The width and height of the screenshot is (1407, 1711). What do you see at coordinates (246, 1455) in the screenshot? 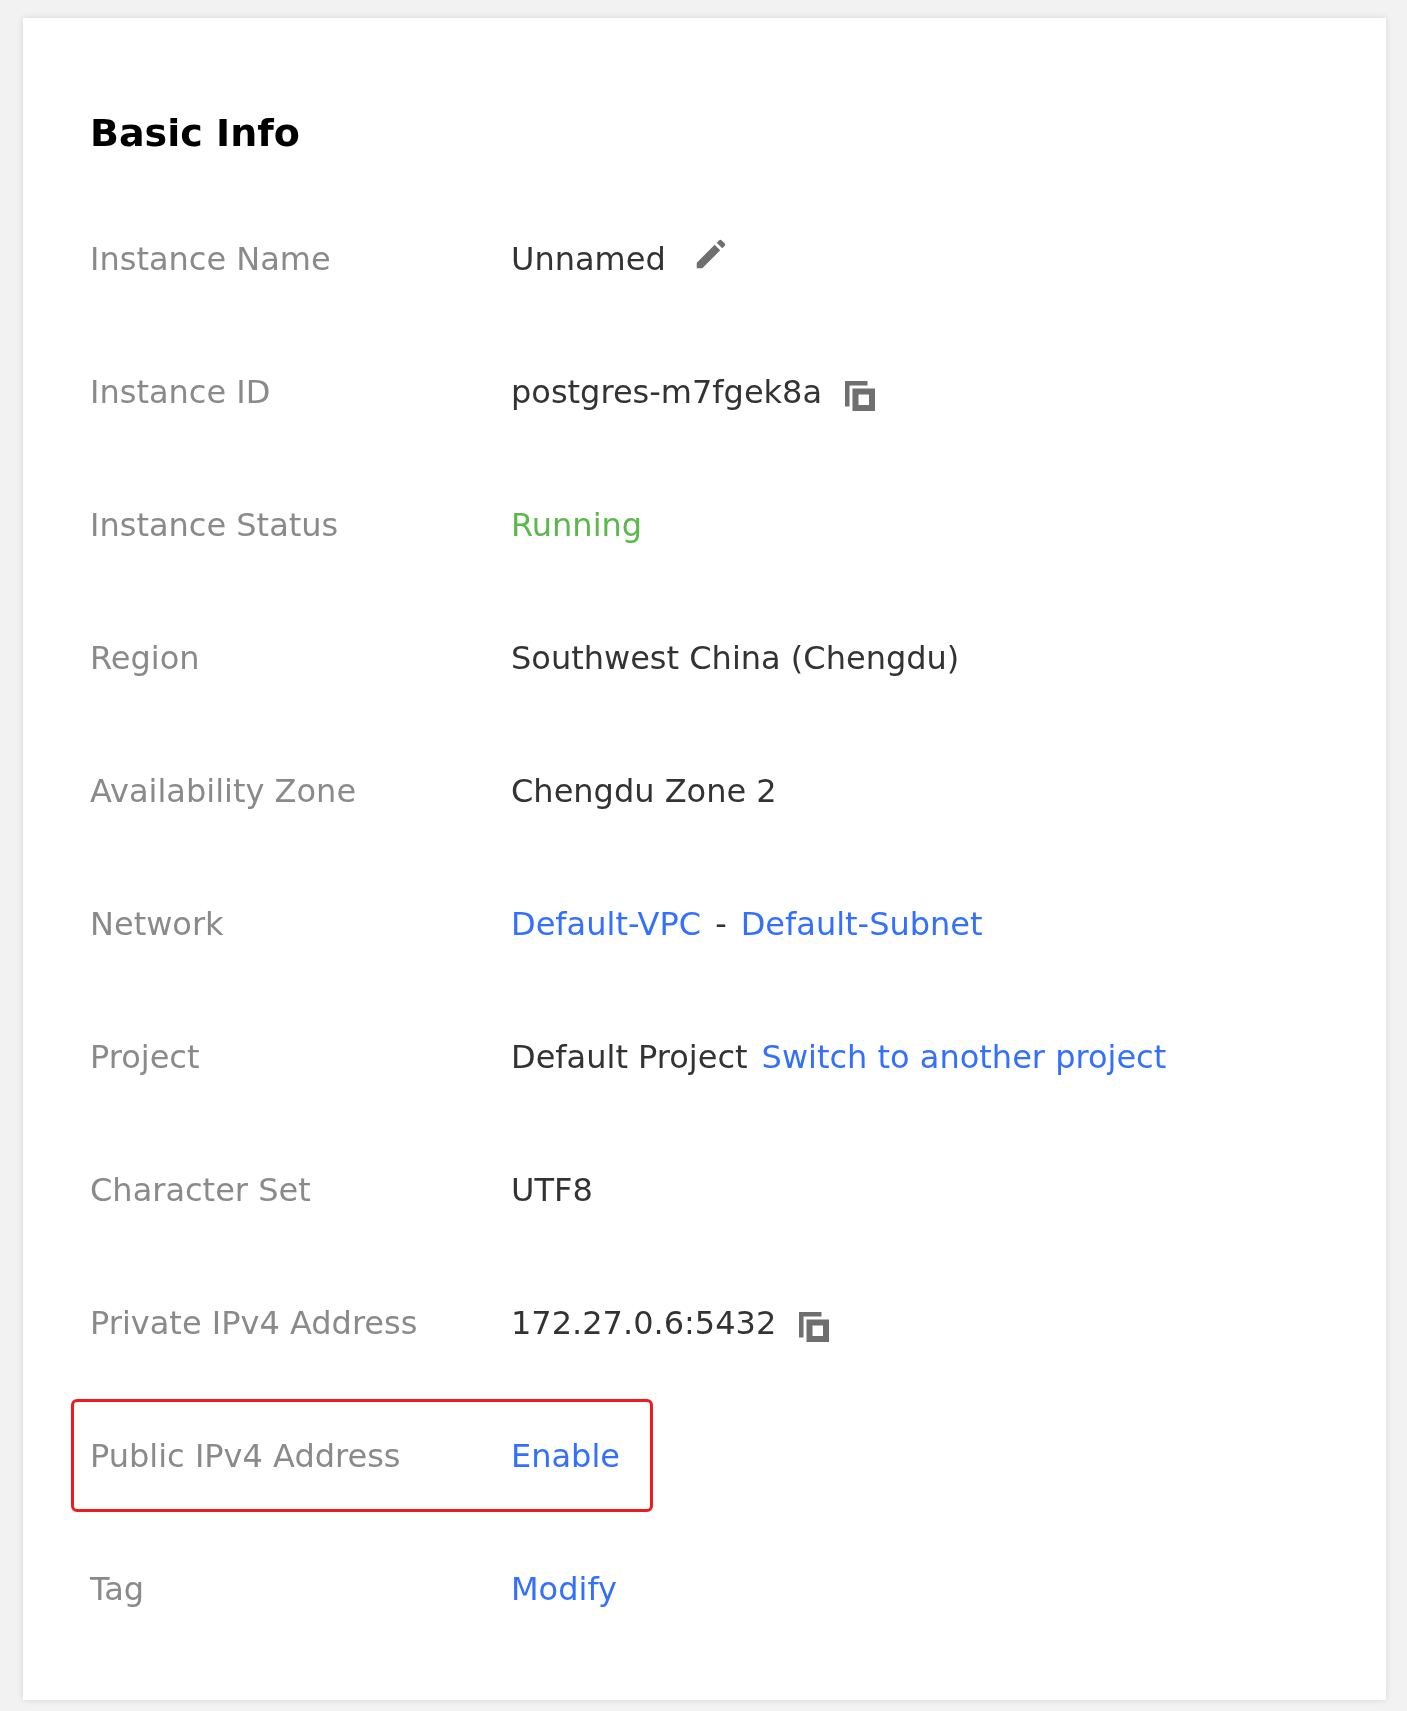
I see `field-label: Public IPv4 Address` at bounding box center [246, 1455].